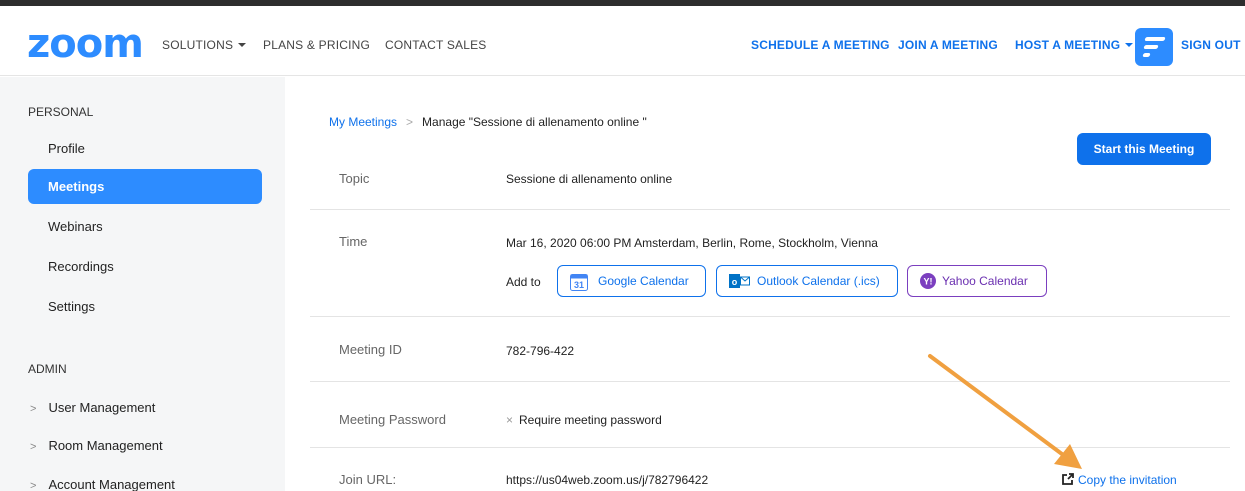 The height and width of the screenshot is (491, 1245). Describe the element at coordinates (1119, 480) in the screenshot. I see `copy-invitation-link: Copy the invitation` at that location.